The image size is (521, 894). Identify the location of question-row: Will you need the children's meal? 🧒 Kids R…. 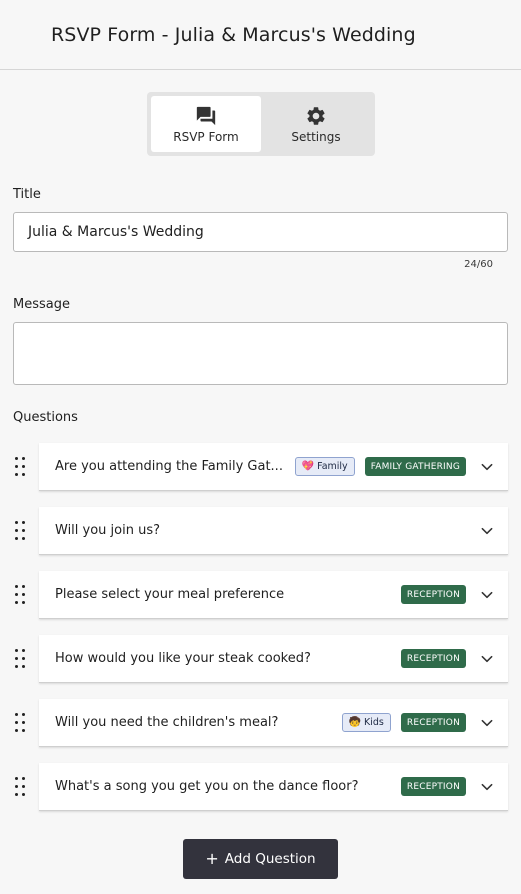
(260, 723).